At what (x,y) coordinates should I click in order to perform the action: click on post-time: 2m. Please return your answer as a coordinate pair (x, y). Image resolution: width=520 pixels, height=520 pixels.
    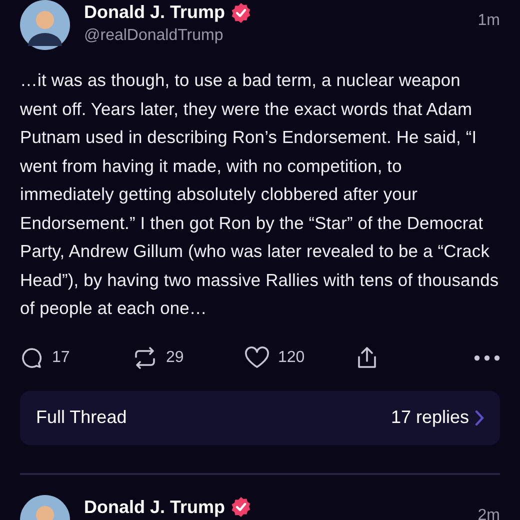
    Looking at the image, I should click on (489, 513).